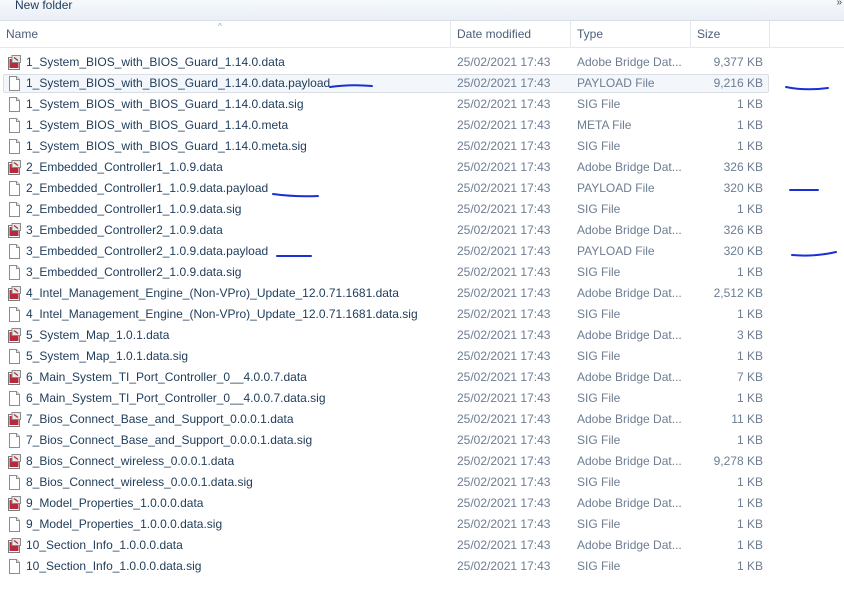  Describe the element at coordinates (730, 34) in the screenshot. I see `column-header-size: Size` at that location.